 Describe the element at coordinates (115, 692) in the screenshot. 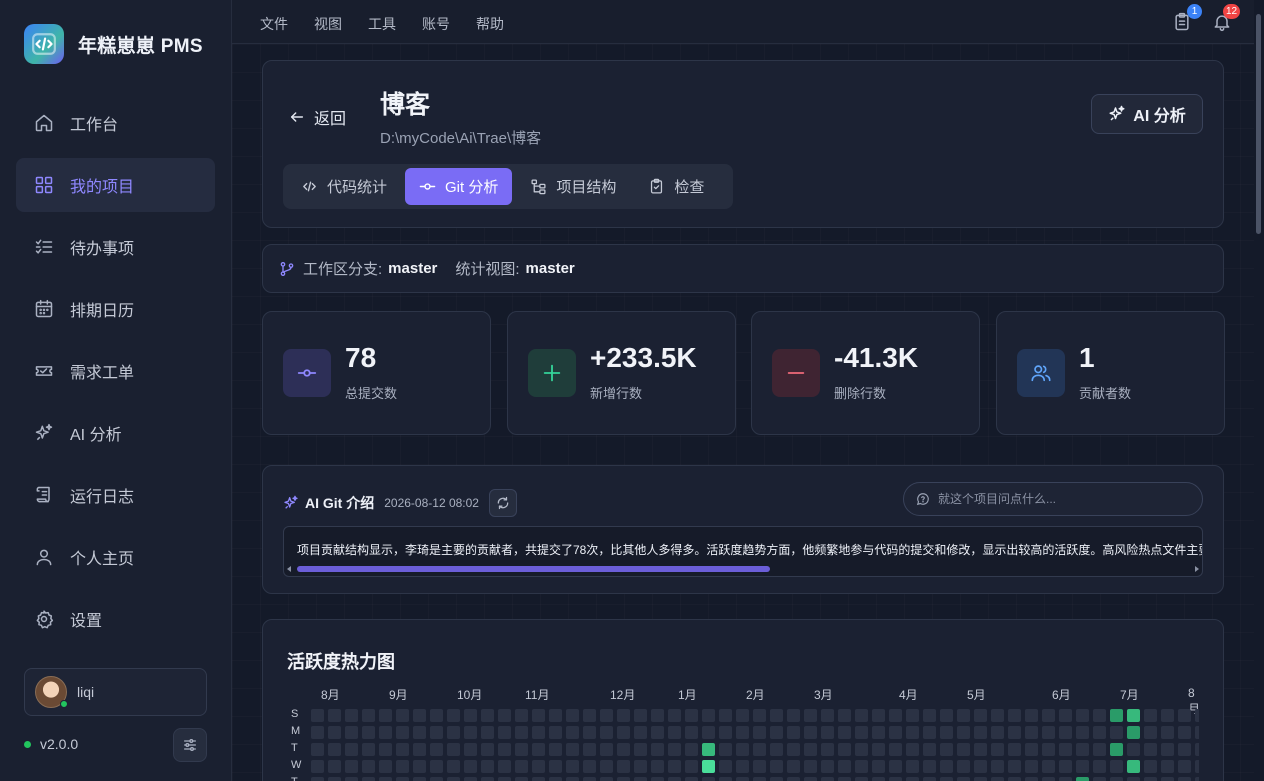

I see `user-card: liqi` at that location.